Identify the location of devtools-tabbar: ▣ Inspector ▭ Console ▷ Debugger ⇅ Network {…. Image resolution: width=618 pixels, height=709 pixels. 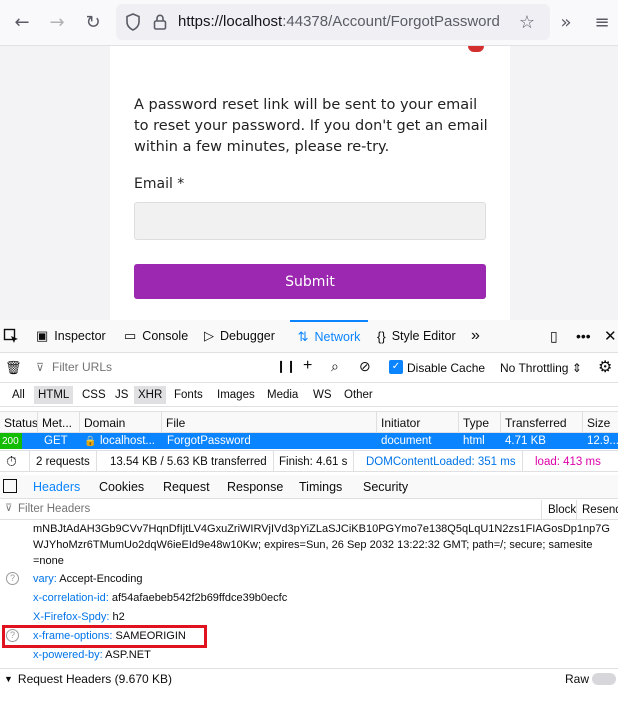
(309, 336).